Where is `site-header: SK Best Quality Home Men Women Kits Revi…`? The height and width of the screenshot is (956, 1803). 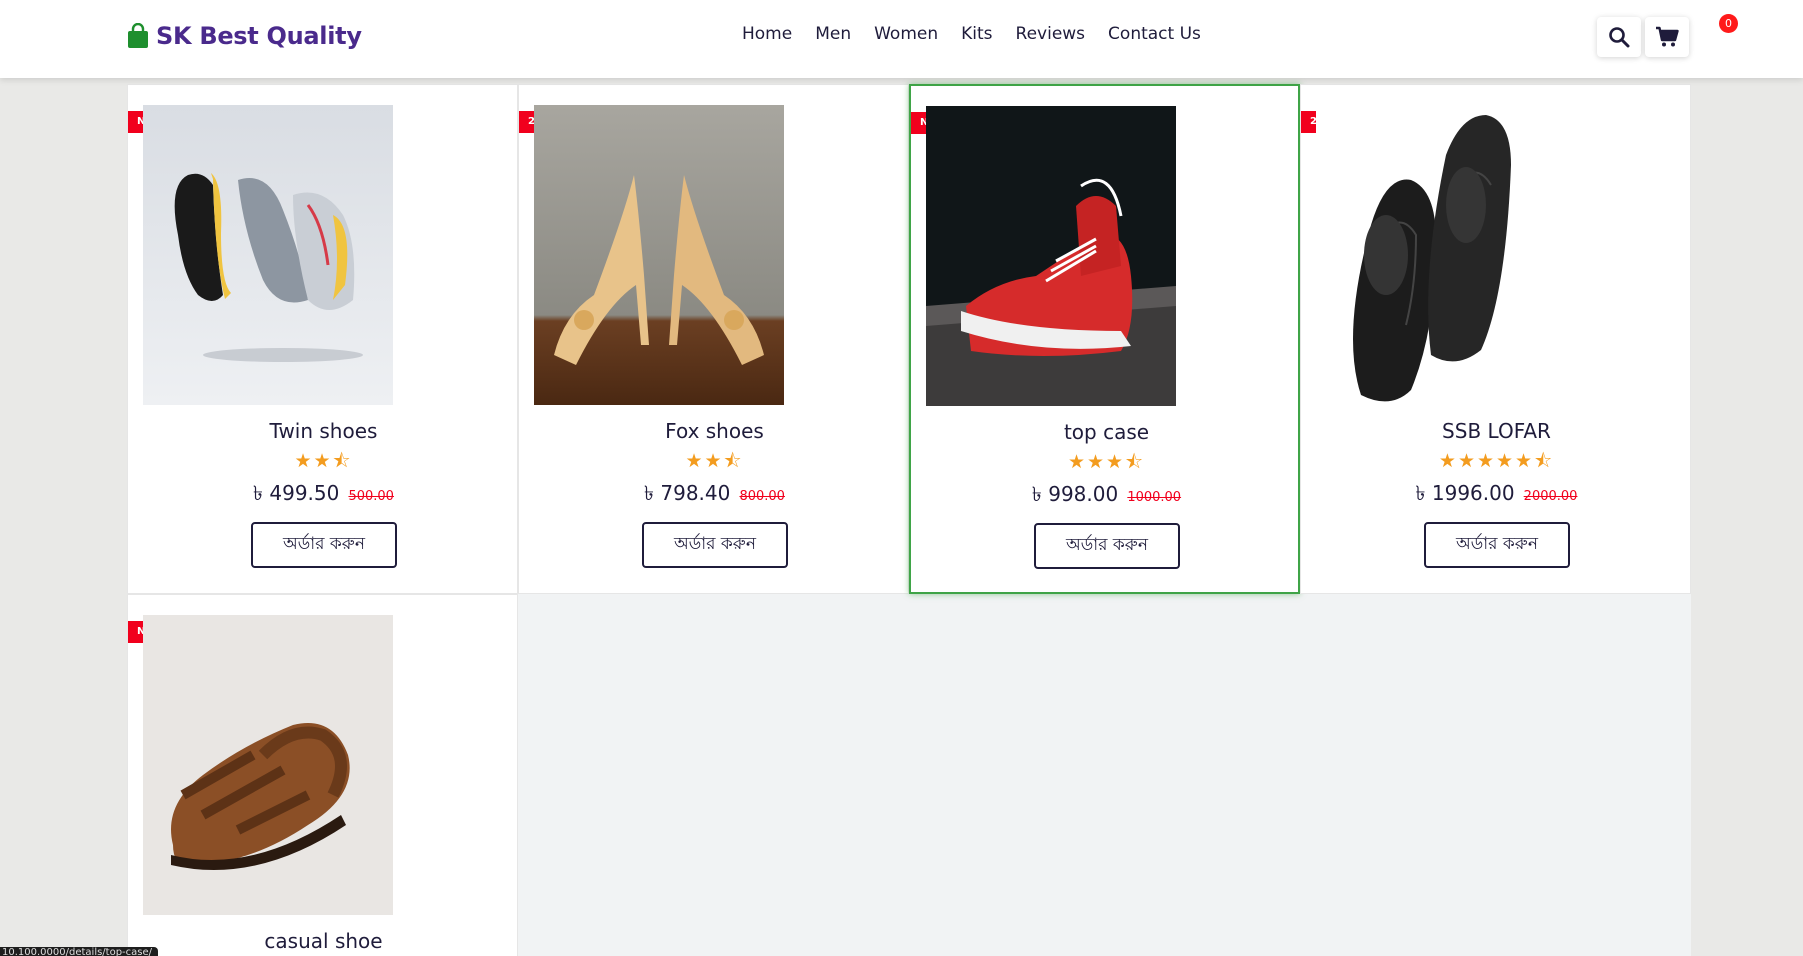 site-header: SK Best Quality Home Men Women Kits Revi… is located at coordinates (901, 39).